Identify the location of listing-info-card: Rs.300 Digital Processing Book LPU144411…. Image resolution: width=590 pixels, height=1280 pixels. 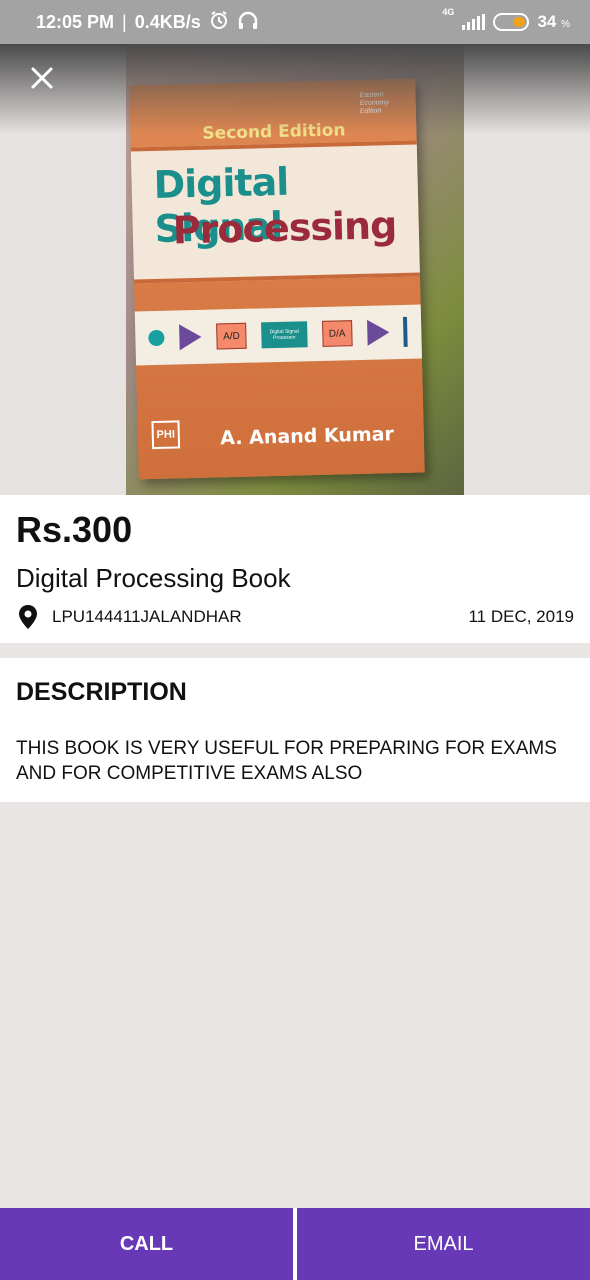
(295, 569).